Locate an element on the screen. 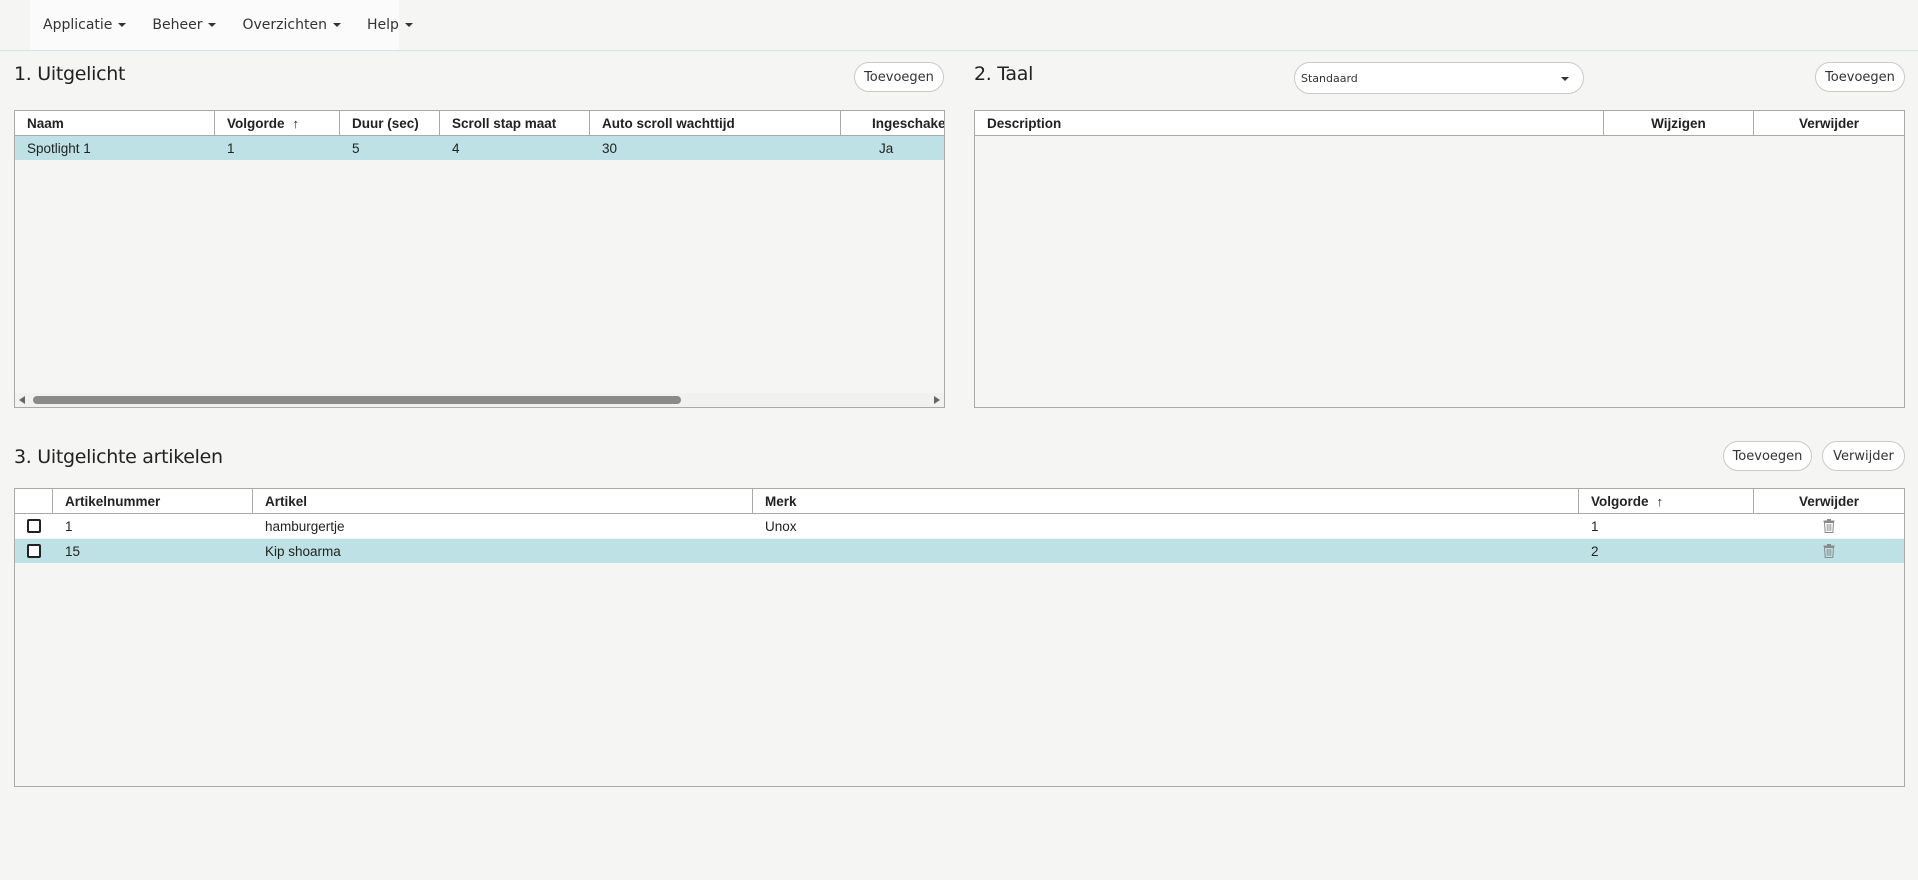 This screenshot has height=880, width=1918. col-label: Naam is located at coordinates (45, 123).